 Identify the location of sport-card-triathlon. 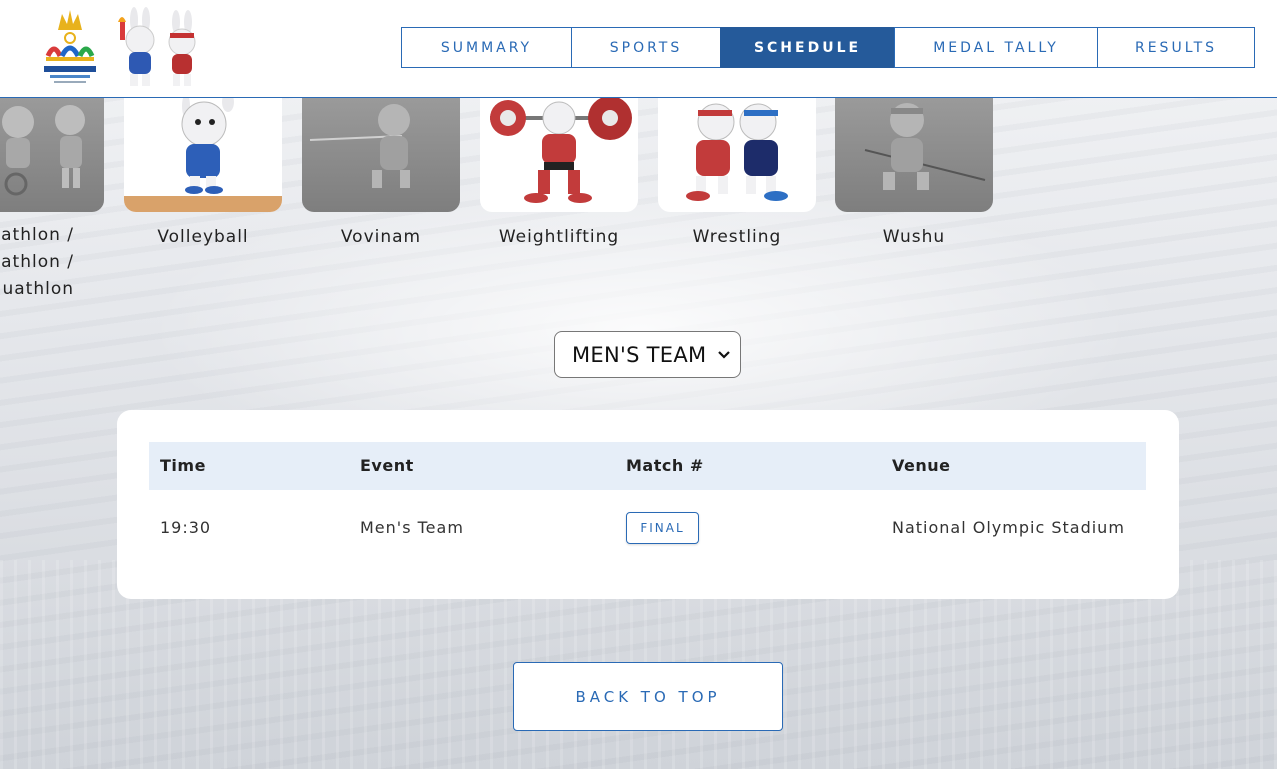
(52, 155).